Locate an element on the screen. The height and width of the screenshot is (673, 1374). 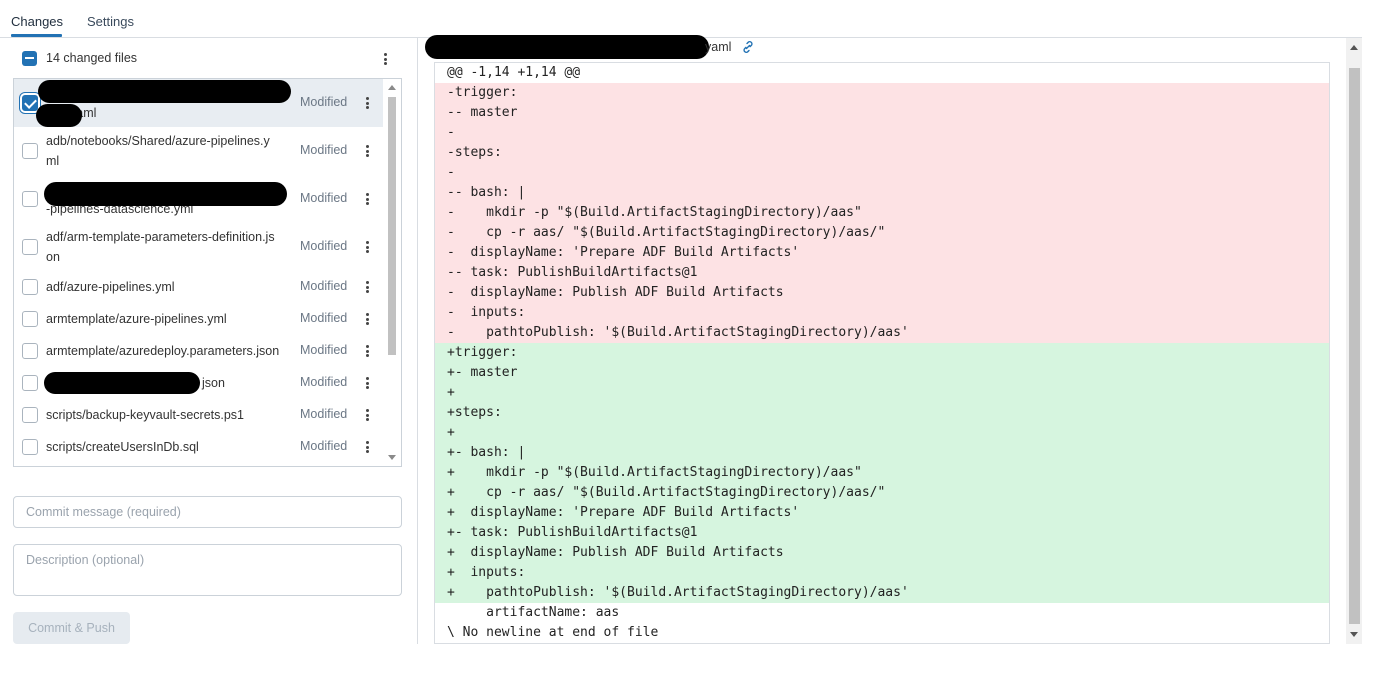
tab-settings: Settings is located at coordinates (110, 21).